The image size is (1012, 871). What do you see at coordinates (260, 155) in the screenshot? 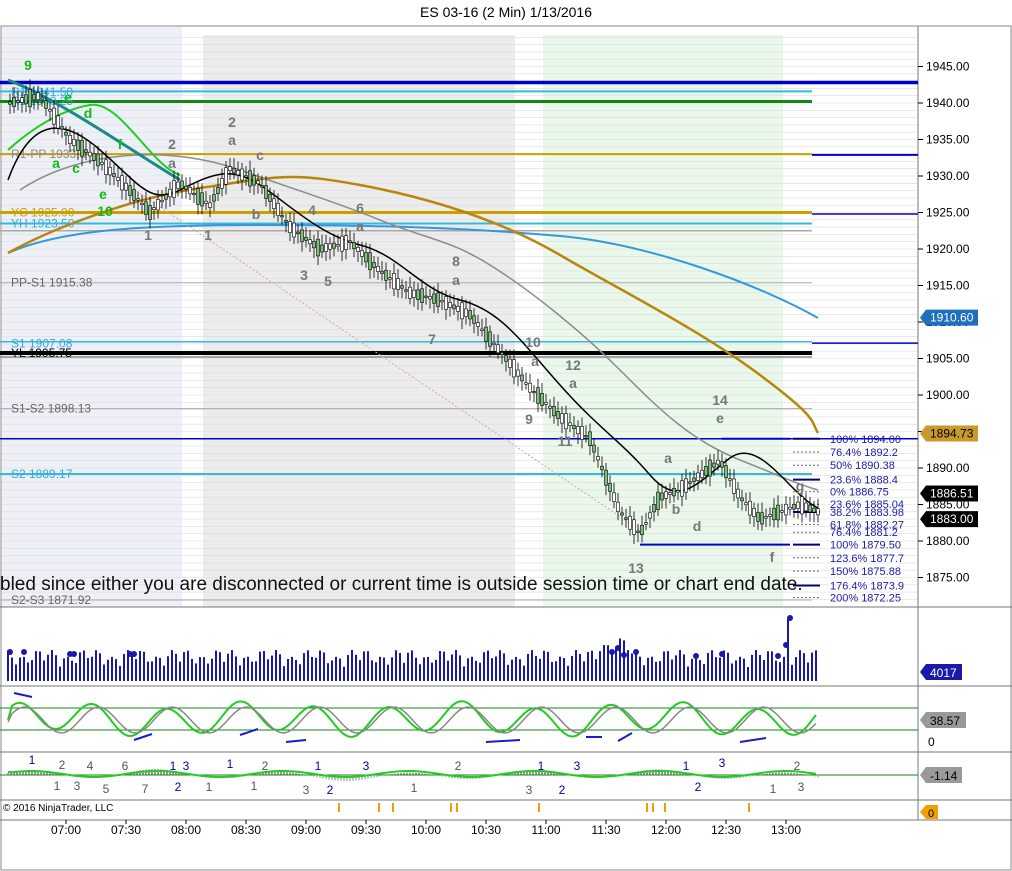
I see `wave-label: c` at bounding box center [260, 155].